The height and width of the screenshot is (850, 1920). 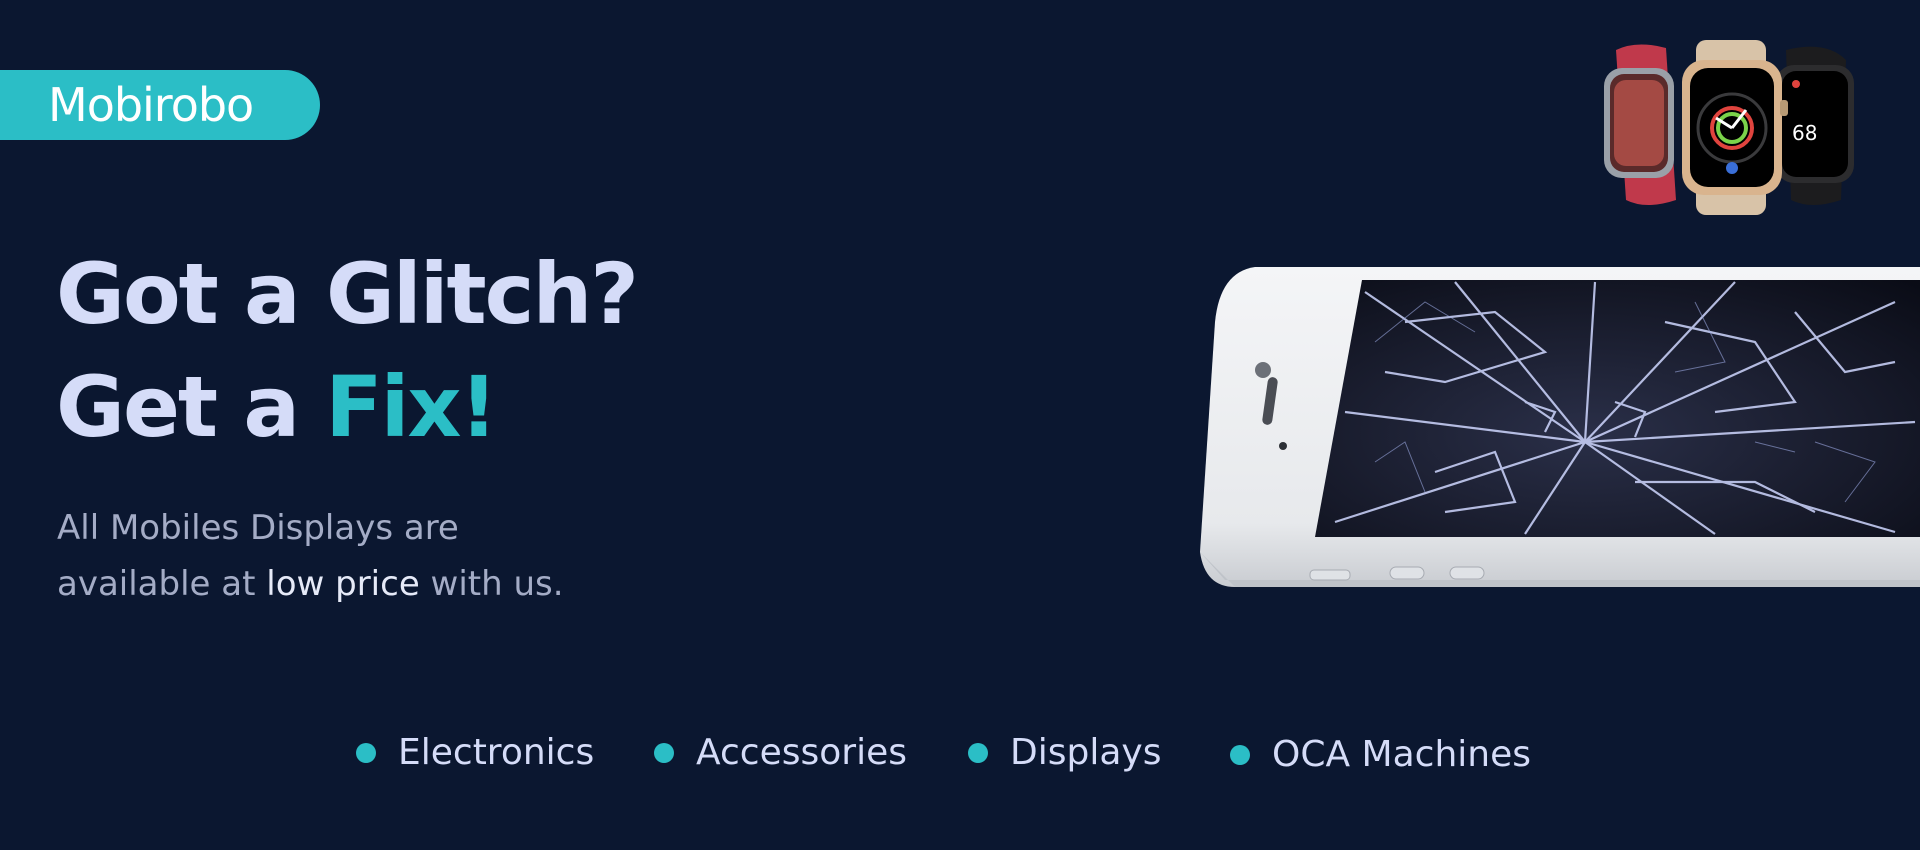 What do you see at coordinates (191, 407) in the screenshot?
I see `hero-line-2-prefix: Get a` at bounding box center [191, 407].